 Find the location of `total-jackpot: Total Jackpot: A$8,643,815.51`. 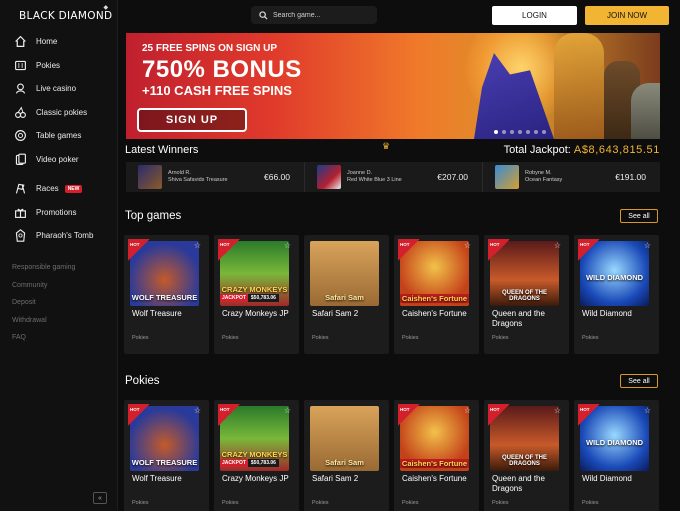

total-jackpot: Total Jackpot: A$8,643,815.51 is located at coordinates (582, 150).